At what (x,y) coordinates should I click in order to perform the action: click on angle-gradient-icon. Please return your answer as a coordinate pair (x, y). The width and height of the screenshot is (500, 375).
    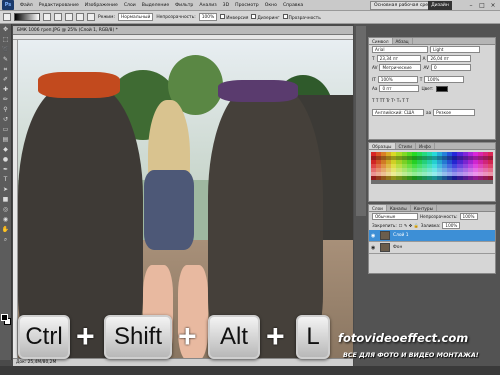
    Looking at the image, I should click on (69, 17).